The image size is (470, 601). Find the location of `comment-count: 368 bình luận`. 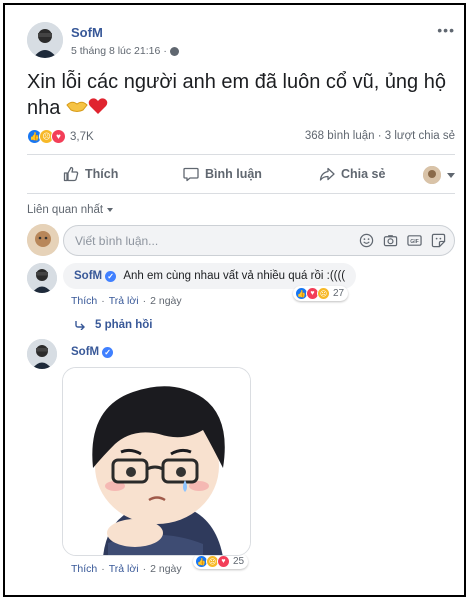

comment-count: 368 bình luận is located at coordinates (340, 136).